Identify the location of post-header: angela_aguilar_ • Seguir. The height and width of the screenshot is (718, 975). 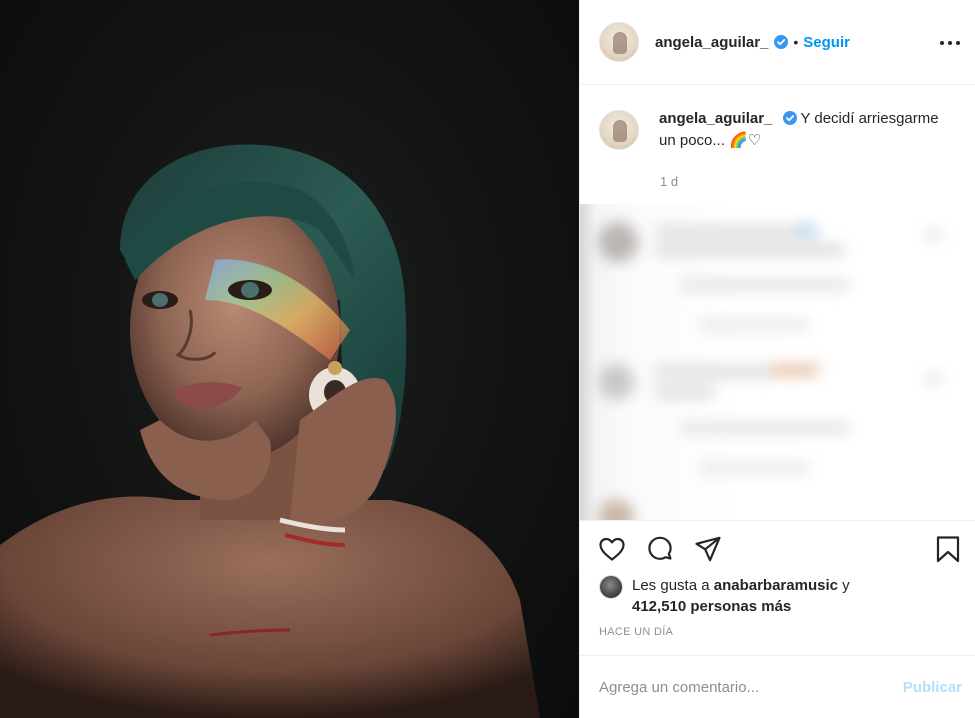
(777, 42).